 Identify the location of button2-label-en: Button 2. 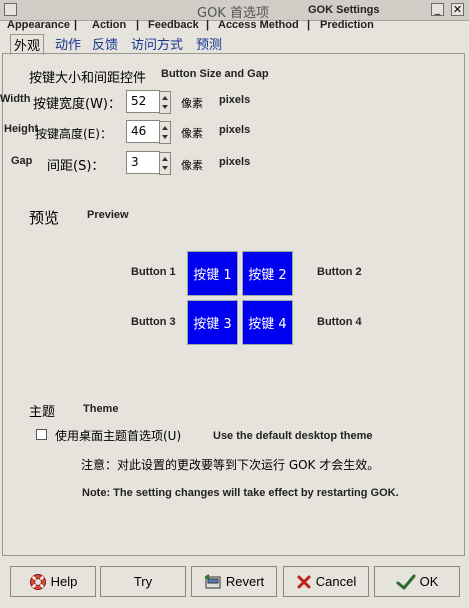
(339, 272).